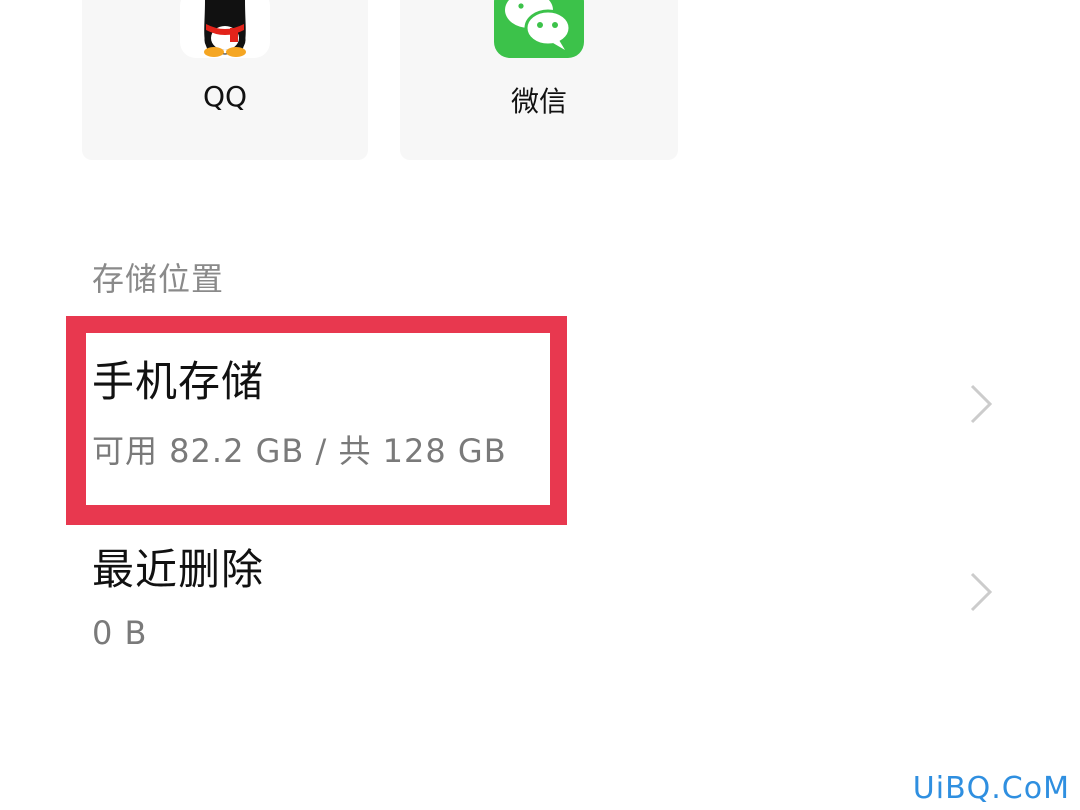  Describe the element at coordinates (539, 80) in the screenshot. I see `app-tile-wechat: 微信` at that location.